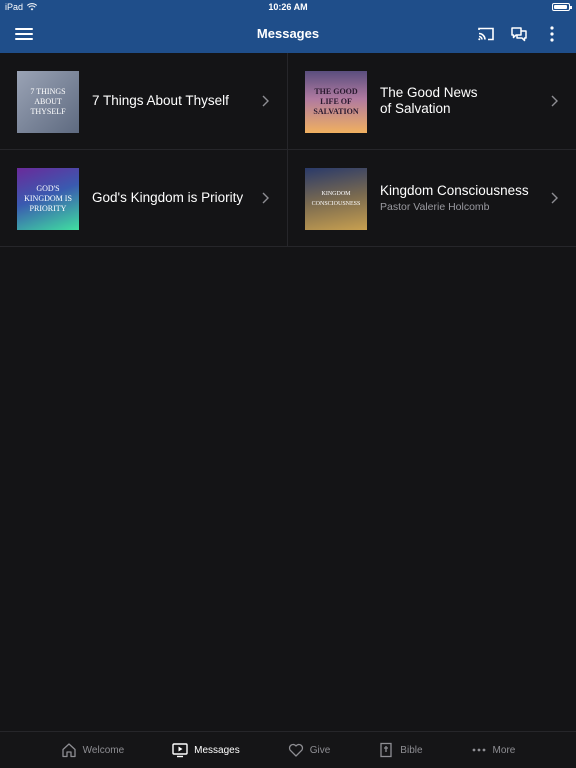  I want to click on tab-label: Welcome, so click(103, 750).